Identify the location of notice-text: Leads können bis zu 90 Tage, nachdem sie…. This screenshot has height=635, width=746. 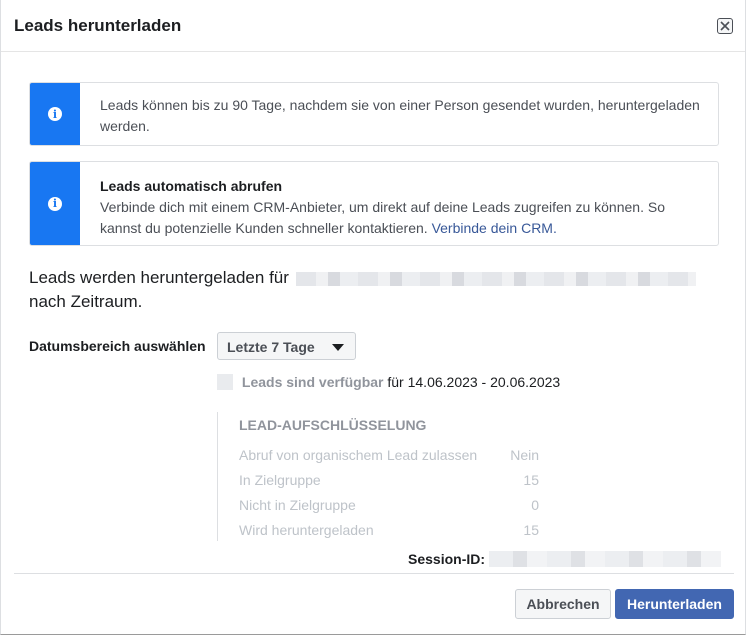
(400, 115).